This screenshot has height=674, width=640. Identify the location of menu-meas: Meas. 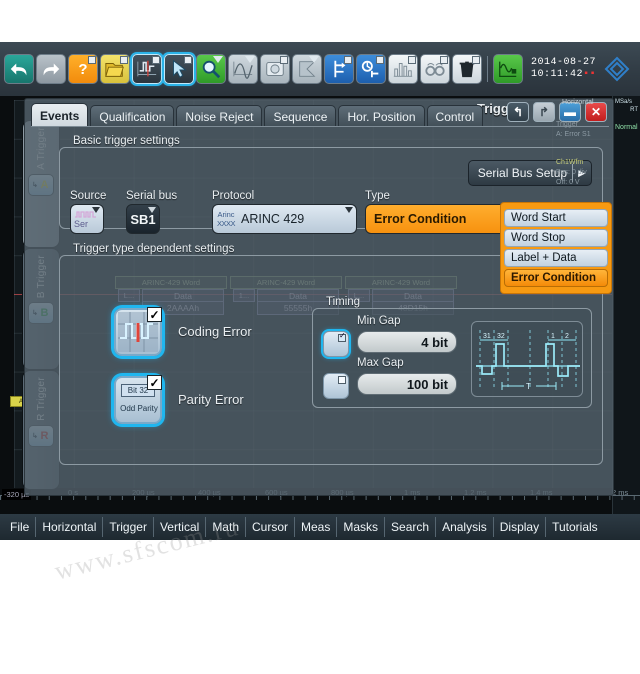
(316, 527).